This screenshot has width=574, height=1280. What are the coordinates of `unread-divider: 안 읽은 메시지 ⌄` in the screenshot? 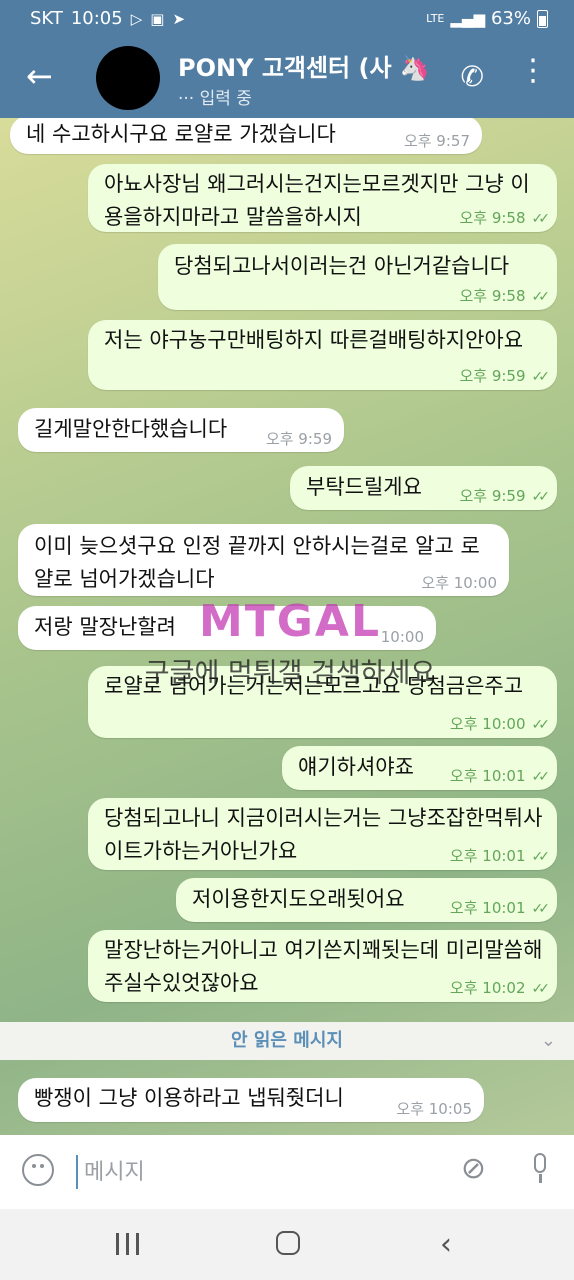 It's located at (287, 1041).